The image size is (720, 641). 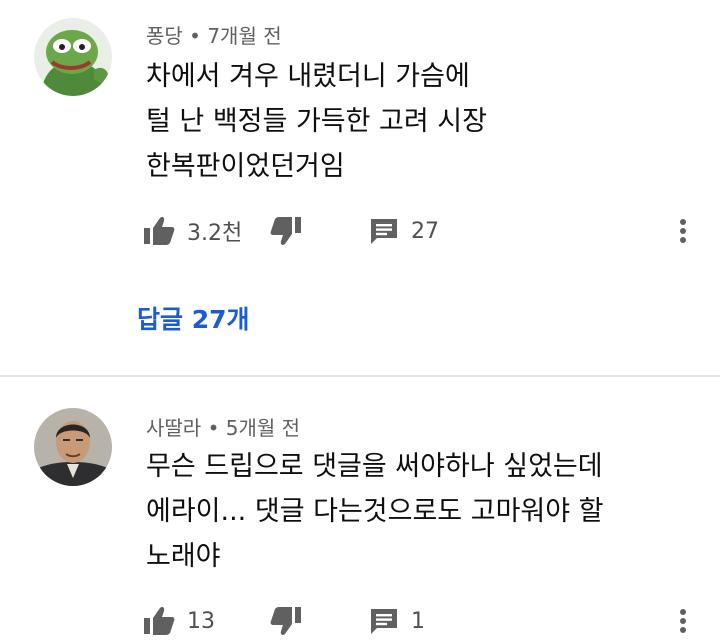 I want to click on man-portrait-avatar-icon, so click(x=73, y=447).